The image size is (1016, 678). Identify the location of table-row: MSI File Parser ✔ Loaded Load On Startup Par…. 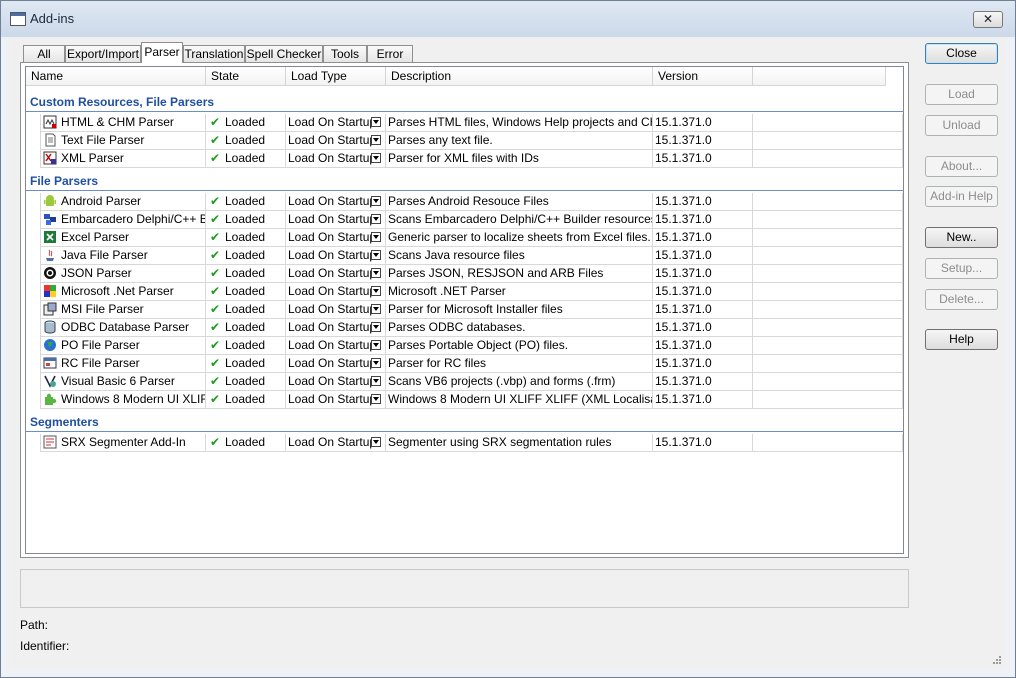
(464, 310).